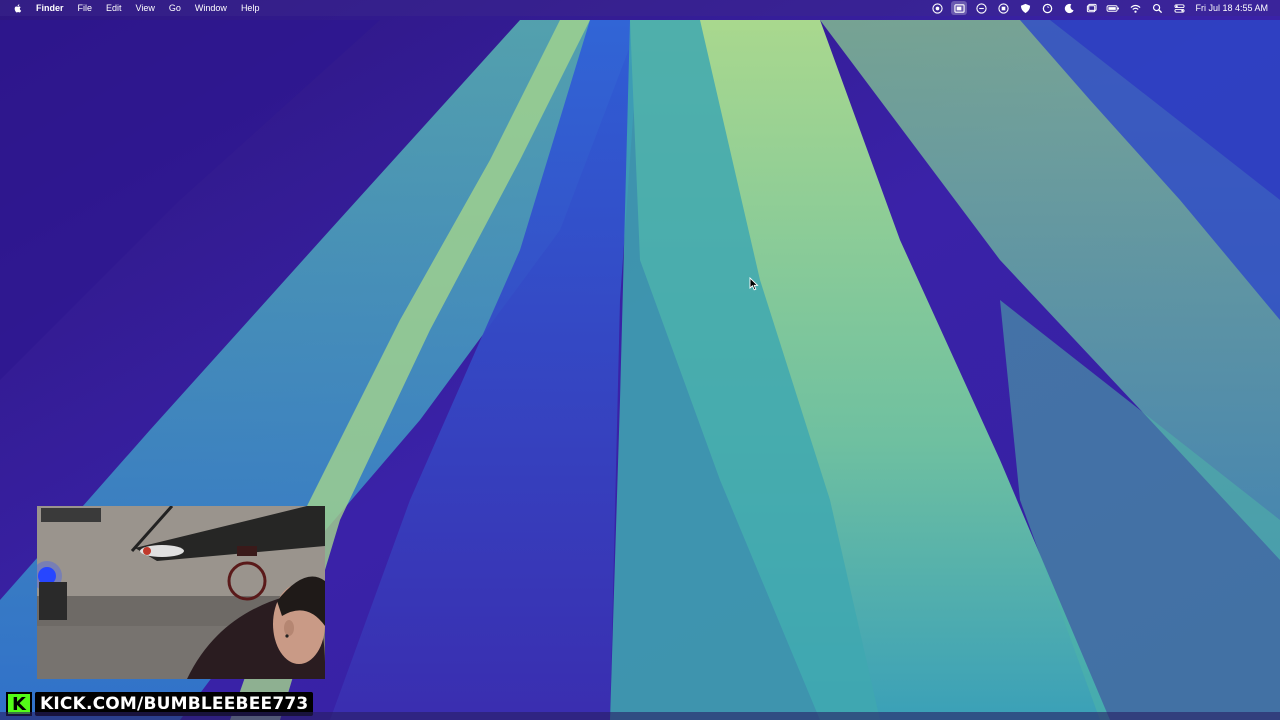 The height and width of the screenshot is (720, 1280). Describe the element at coordinates (18, 8) in the screenshot. I see `apple-menu-icon` at that location.